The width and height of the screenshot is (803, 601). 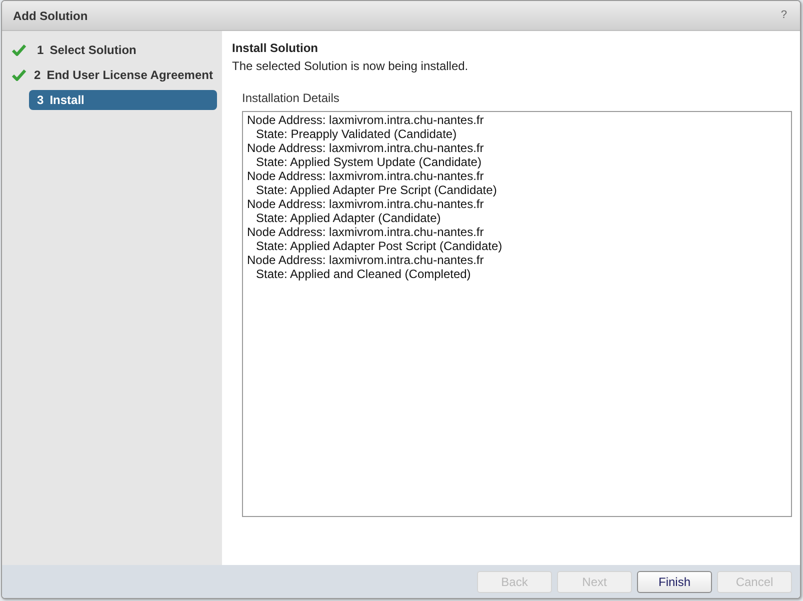 What do you see at coordinates (379, 246) in the screenshot?
I see `state-line: State: Applied Adapter Post Script (Candidate)` at bounding box center [379, 246].